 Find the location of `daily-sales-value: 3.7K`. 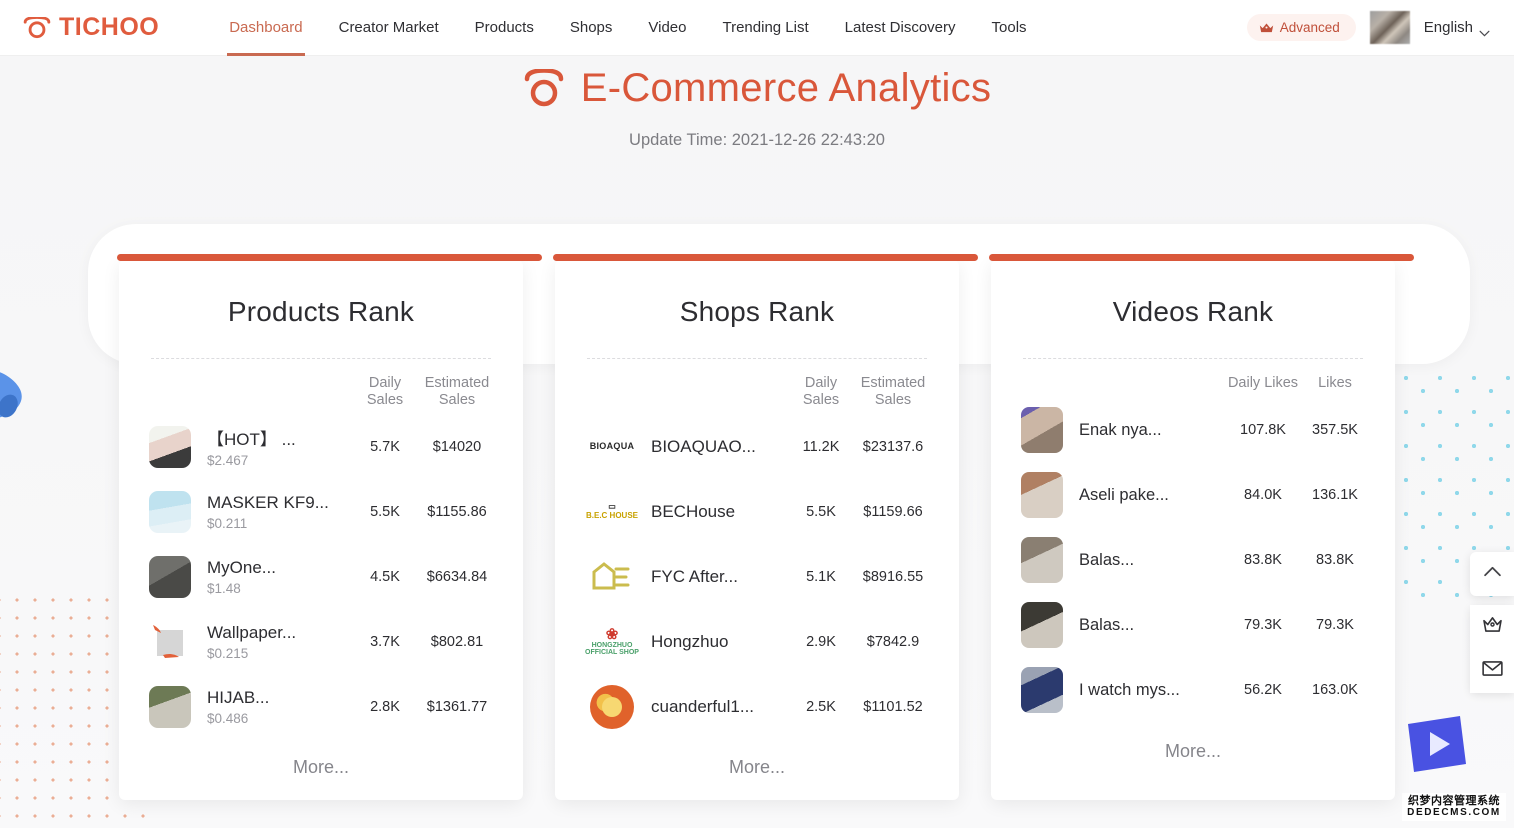

daily-sales-value: 3.7K is located at coordinates (385, 641).